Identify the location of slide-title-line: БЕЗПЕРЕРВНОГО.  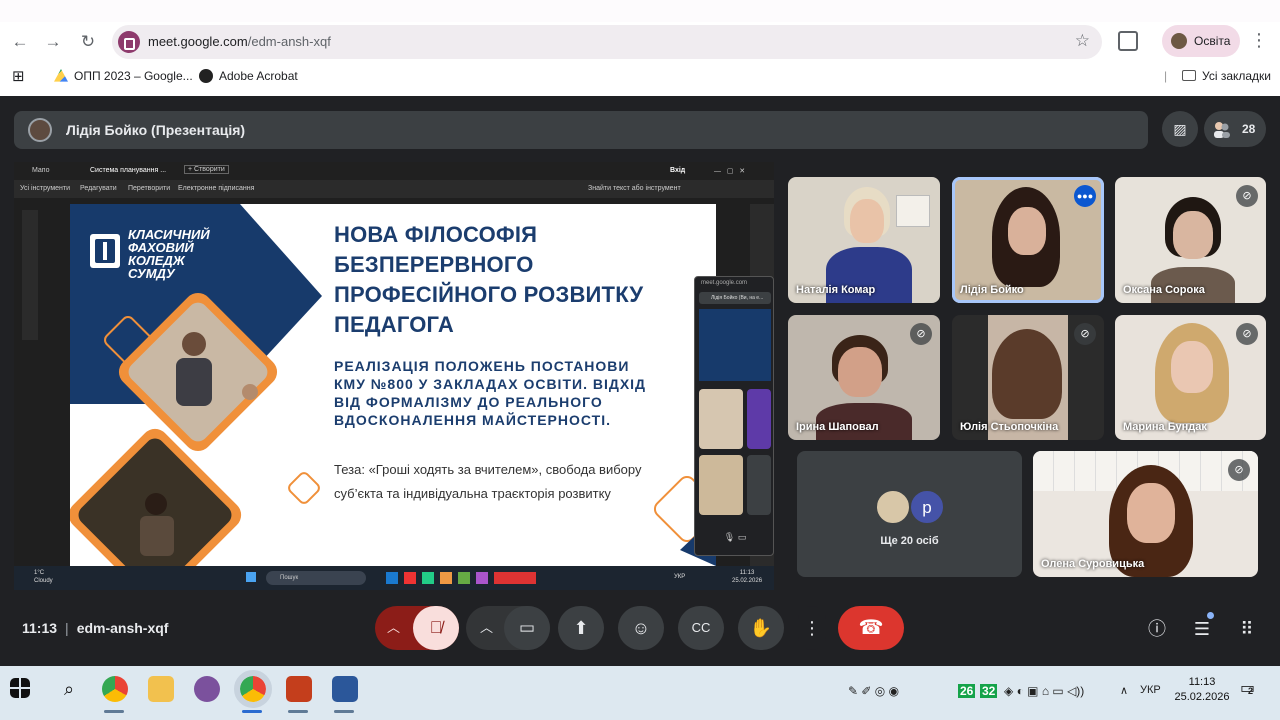
(434, 264).